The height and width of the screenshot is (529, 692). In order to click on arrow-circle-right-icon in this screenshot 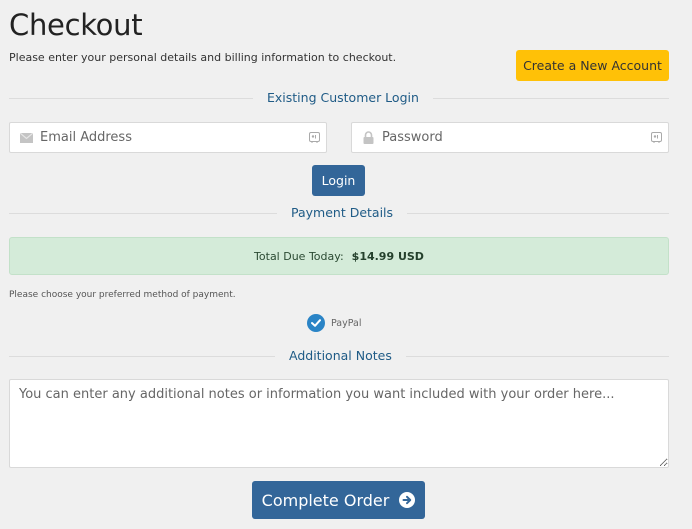, I will do `click(407, 500)`.